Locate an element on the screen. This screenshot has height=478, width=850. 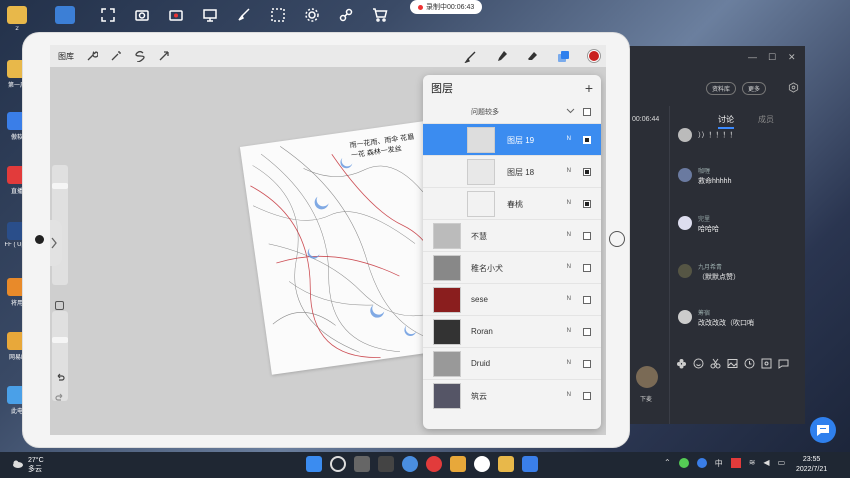
layer-row: sese N is located at coordinates (512, 299).